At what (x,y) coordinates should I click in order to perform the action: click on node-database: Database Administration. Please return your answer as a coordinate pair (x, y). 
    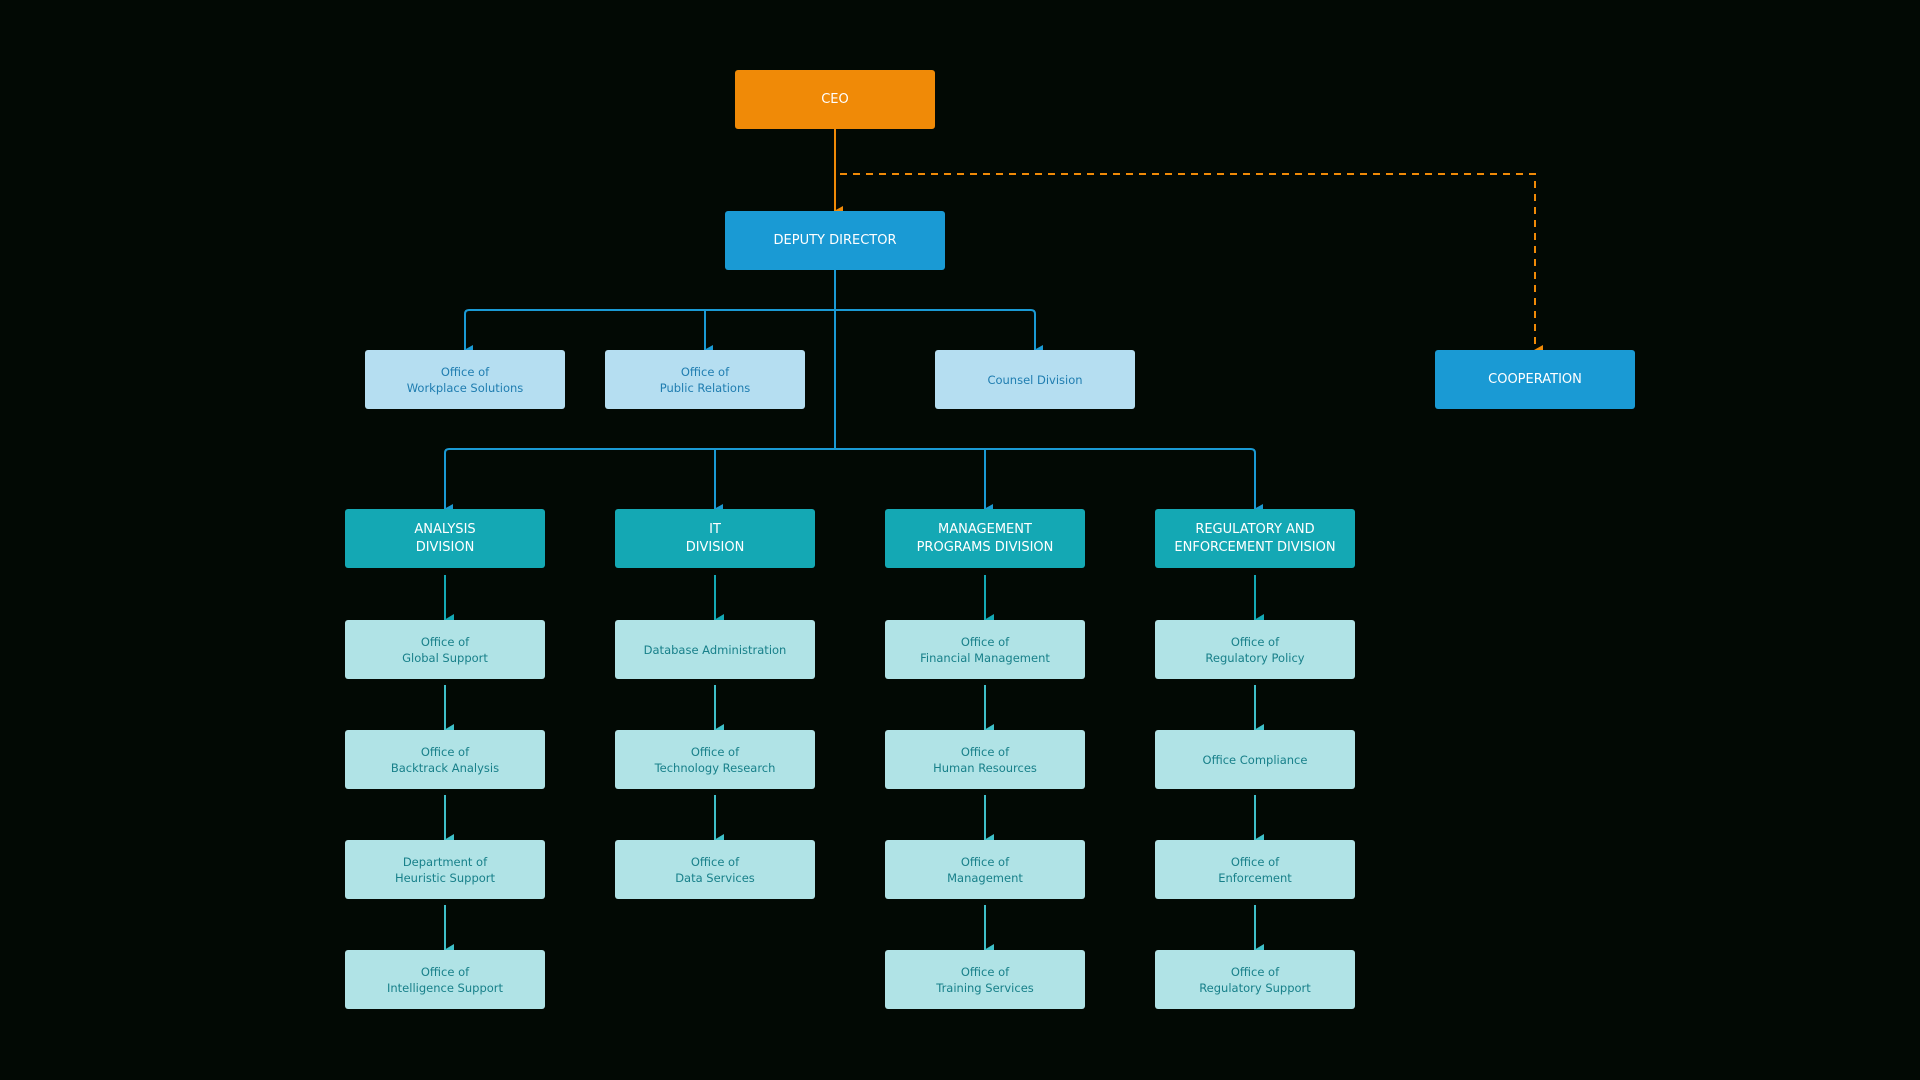
    Looking at the image, I should click on (715, 649).